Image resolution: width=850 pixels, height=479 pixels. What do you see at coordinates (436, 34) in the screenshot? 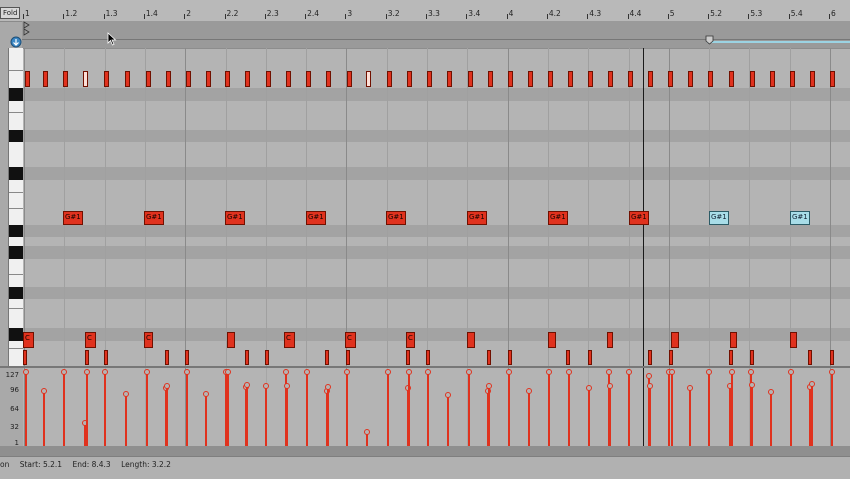
I see `loop-brace-strip` at bounding box center [436, 34].